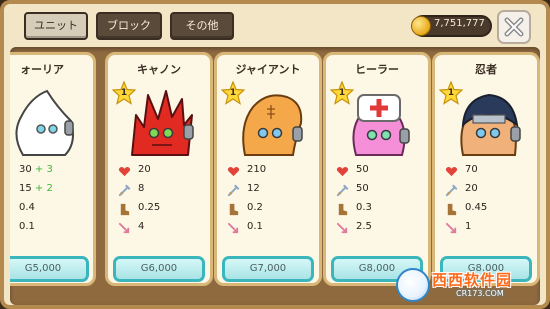 The width and height of the screenshot is (550, 309). Describe the element at coordinates (381, 172) in the screenshot. I see `stat-hp: 50` at that location.